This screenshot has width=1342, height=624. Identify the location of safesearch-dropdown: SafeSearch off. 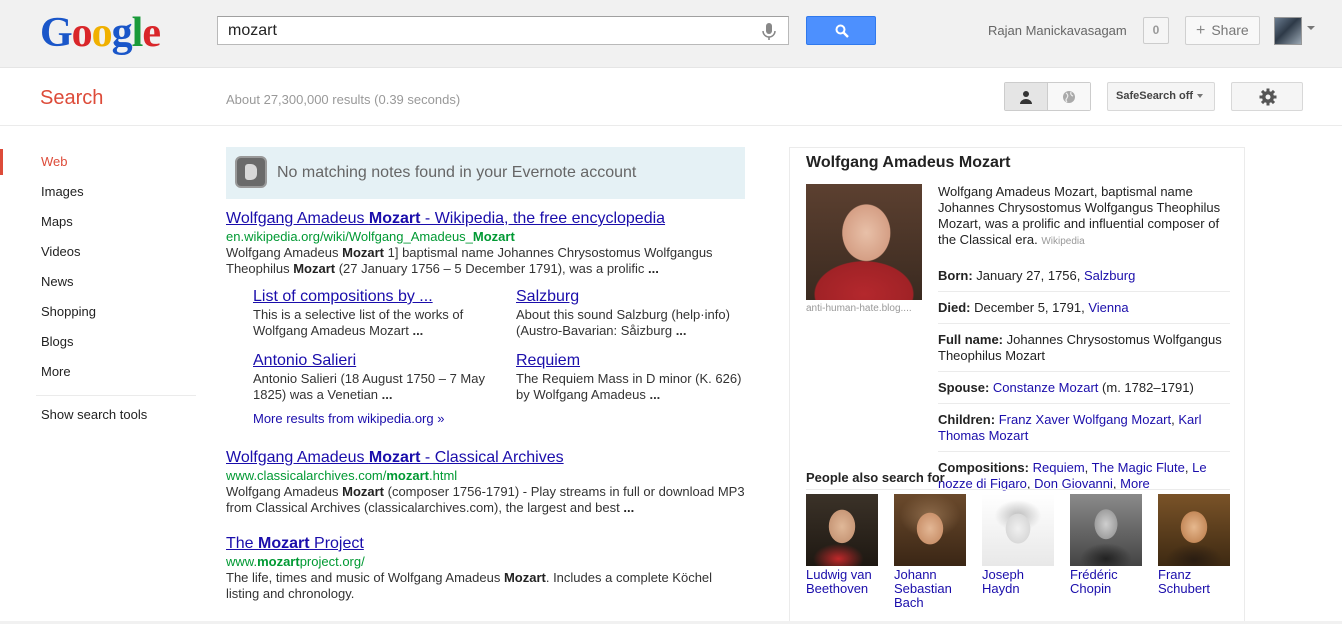
(1161, 96).